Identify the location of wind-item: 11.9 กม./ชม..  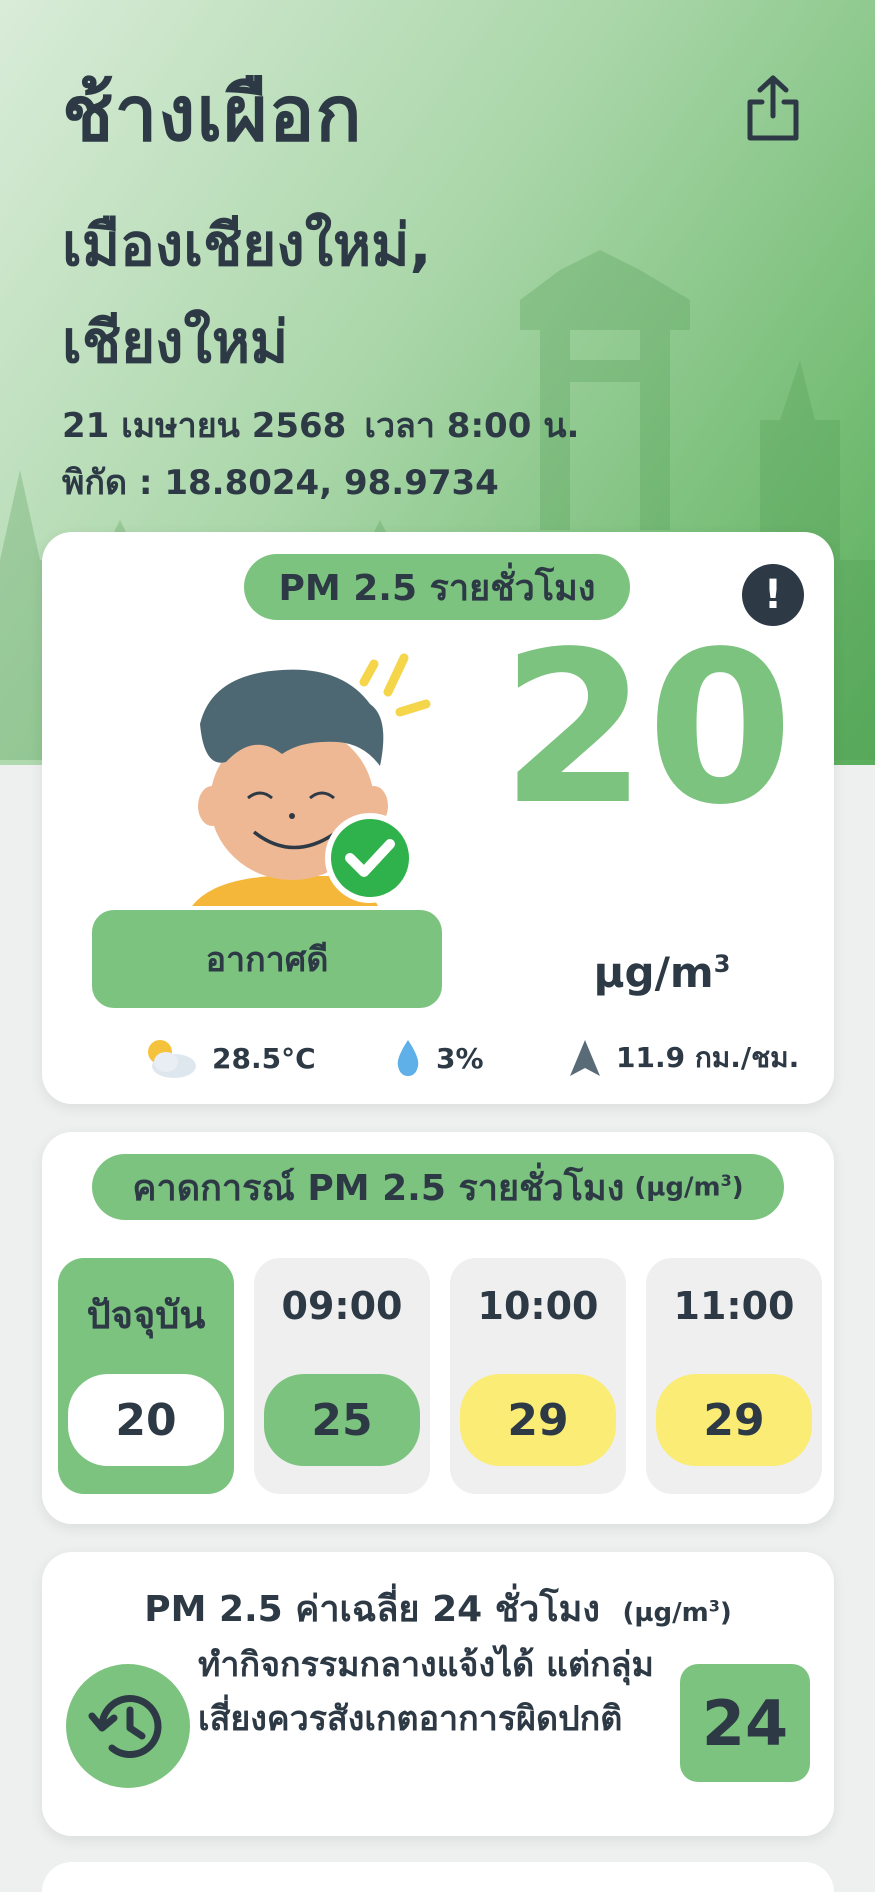
(683, 1058).